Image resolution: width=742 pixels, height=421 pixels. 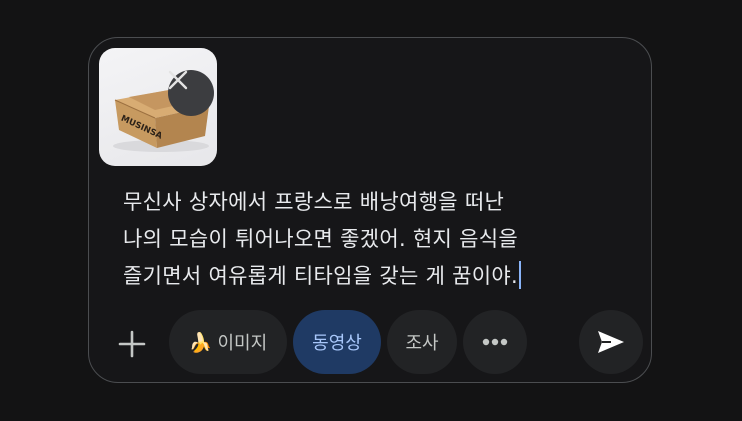 What do you see at coordinates (191, 93) in the screenshot?
I see `remove-attachment-button` at bounding box center [191, 93].